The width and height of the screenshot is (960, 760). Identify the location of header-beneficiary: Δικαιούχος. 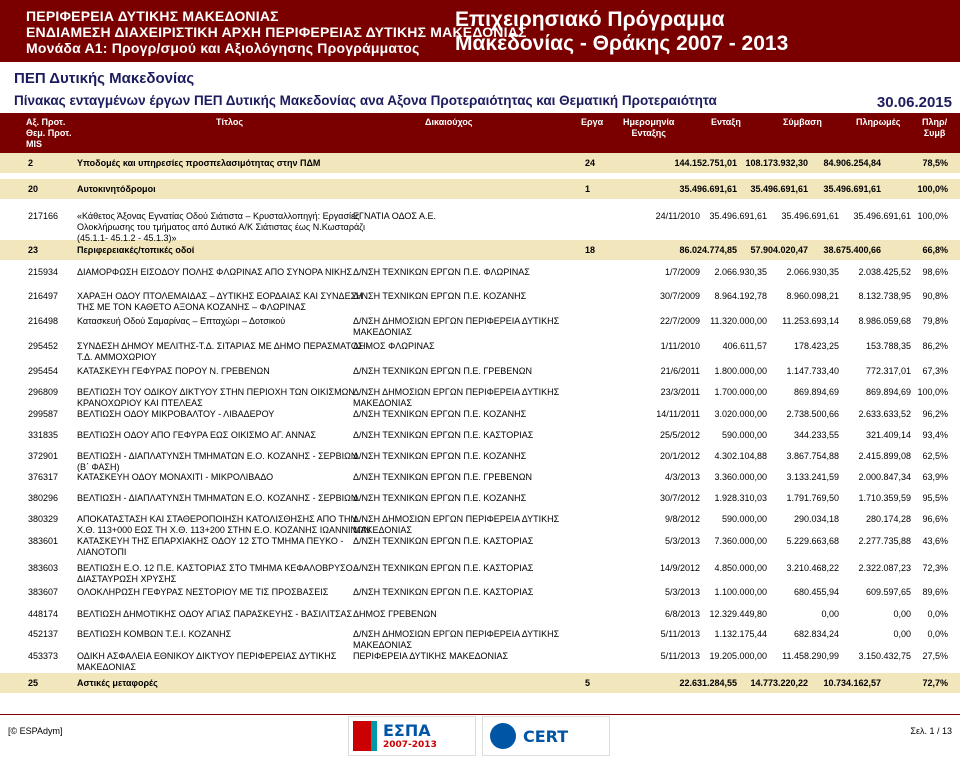
(449, 122).